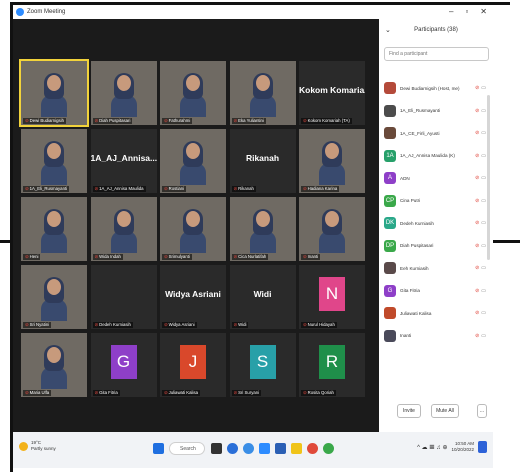  Describe the element at coordinates (216, 448) in the screenshot. I see `task-view-icon` at that location.